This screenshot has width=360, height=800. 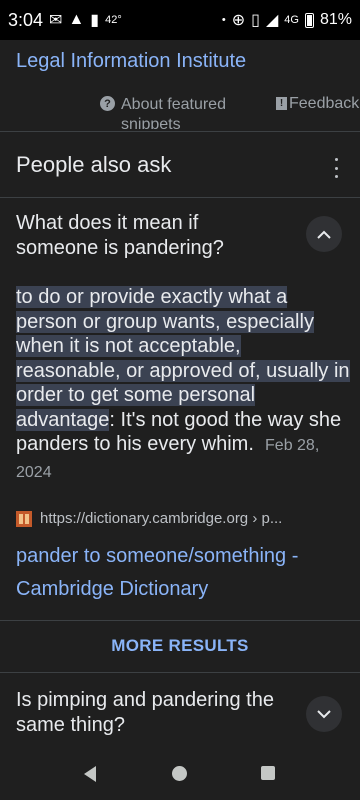 What do you see at coordinates (291, 20) in the screenshot?
I see `network-type: 4G` at bounding box center [291, 20].